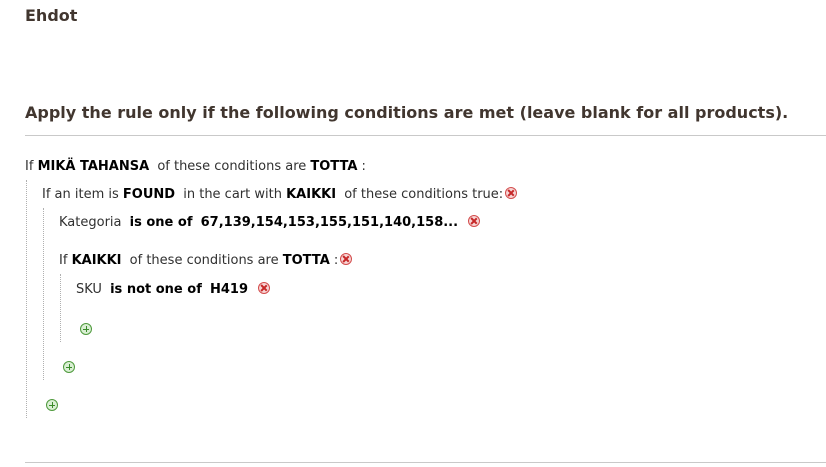 Image resolution: width=826 pixels, height=467 pixels. Describe the element at coordinates (94, 166) in the screenshot. I see `root-aggregator-select: MIKÄ TAHANSA` at that location.